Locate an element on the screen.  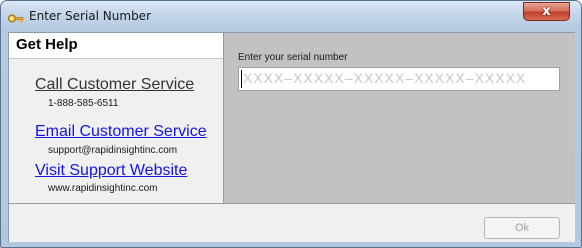
key-icon is located at coordinates (16, 16).